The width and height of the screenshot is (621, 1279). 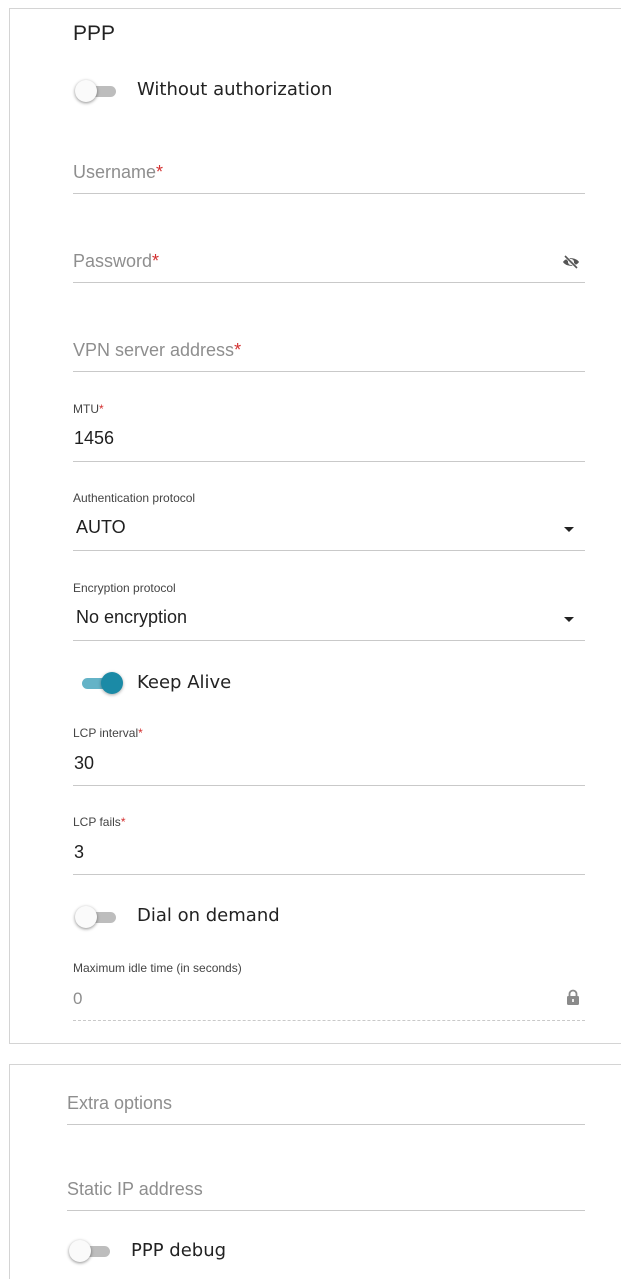 What do you see at coordinates (118, 172) in the screenshot?
I see `username-placeholder: Username*` at bounding box center [118, 172].